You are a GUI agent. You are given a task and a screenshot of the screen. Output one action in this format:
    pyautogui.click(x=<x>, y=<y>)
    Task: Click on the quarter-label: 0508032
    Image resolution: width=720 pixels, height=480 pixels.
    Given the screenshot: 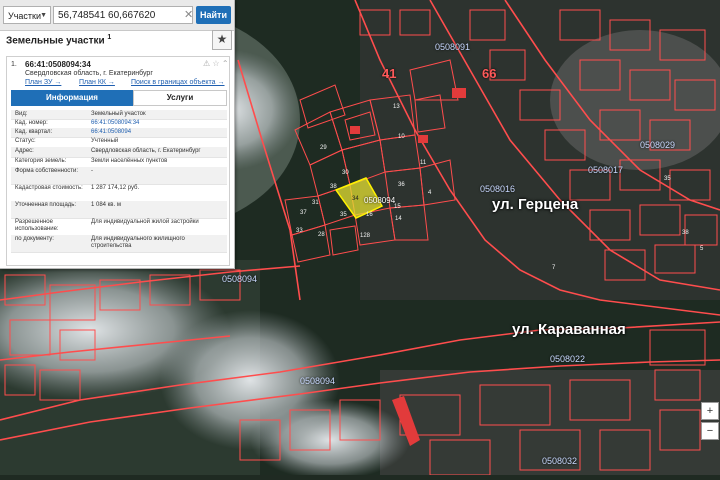 What is the action you would take?
    pyautogui.click(x=560, y=461)
    